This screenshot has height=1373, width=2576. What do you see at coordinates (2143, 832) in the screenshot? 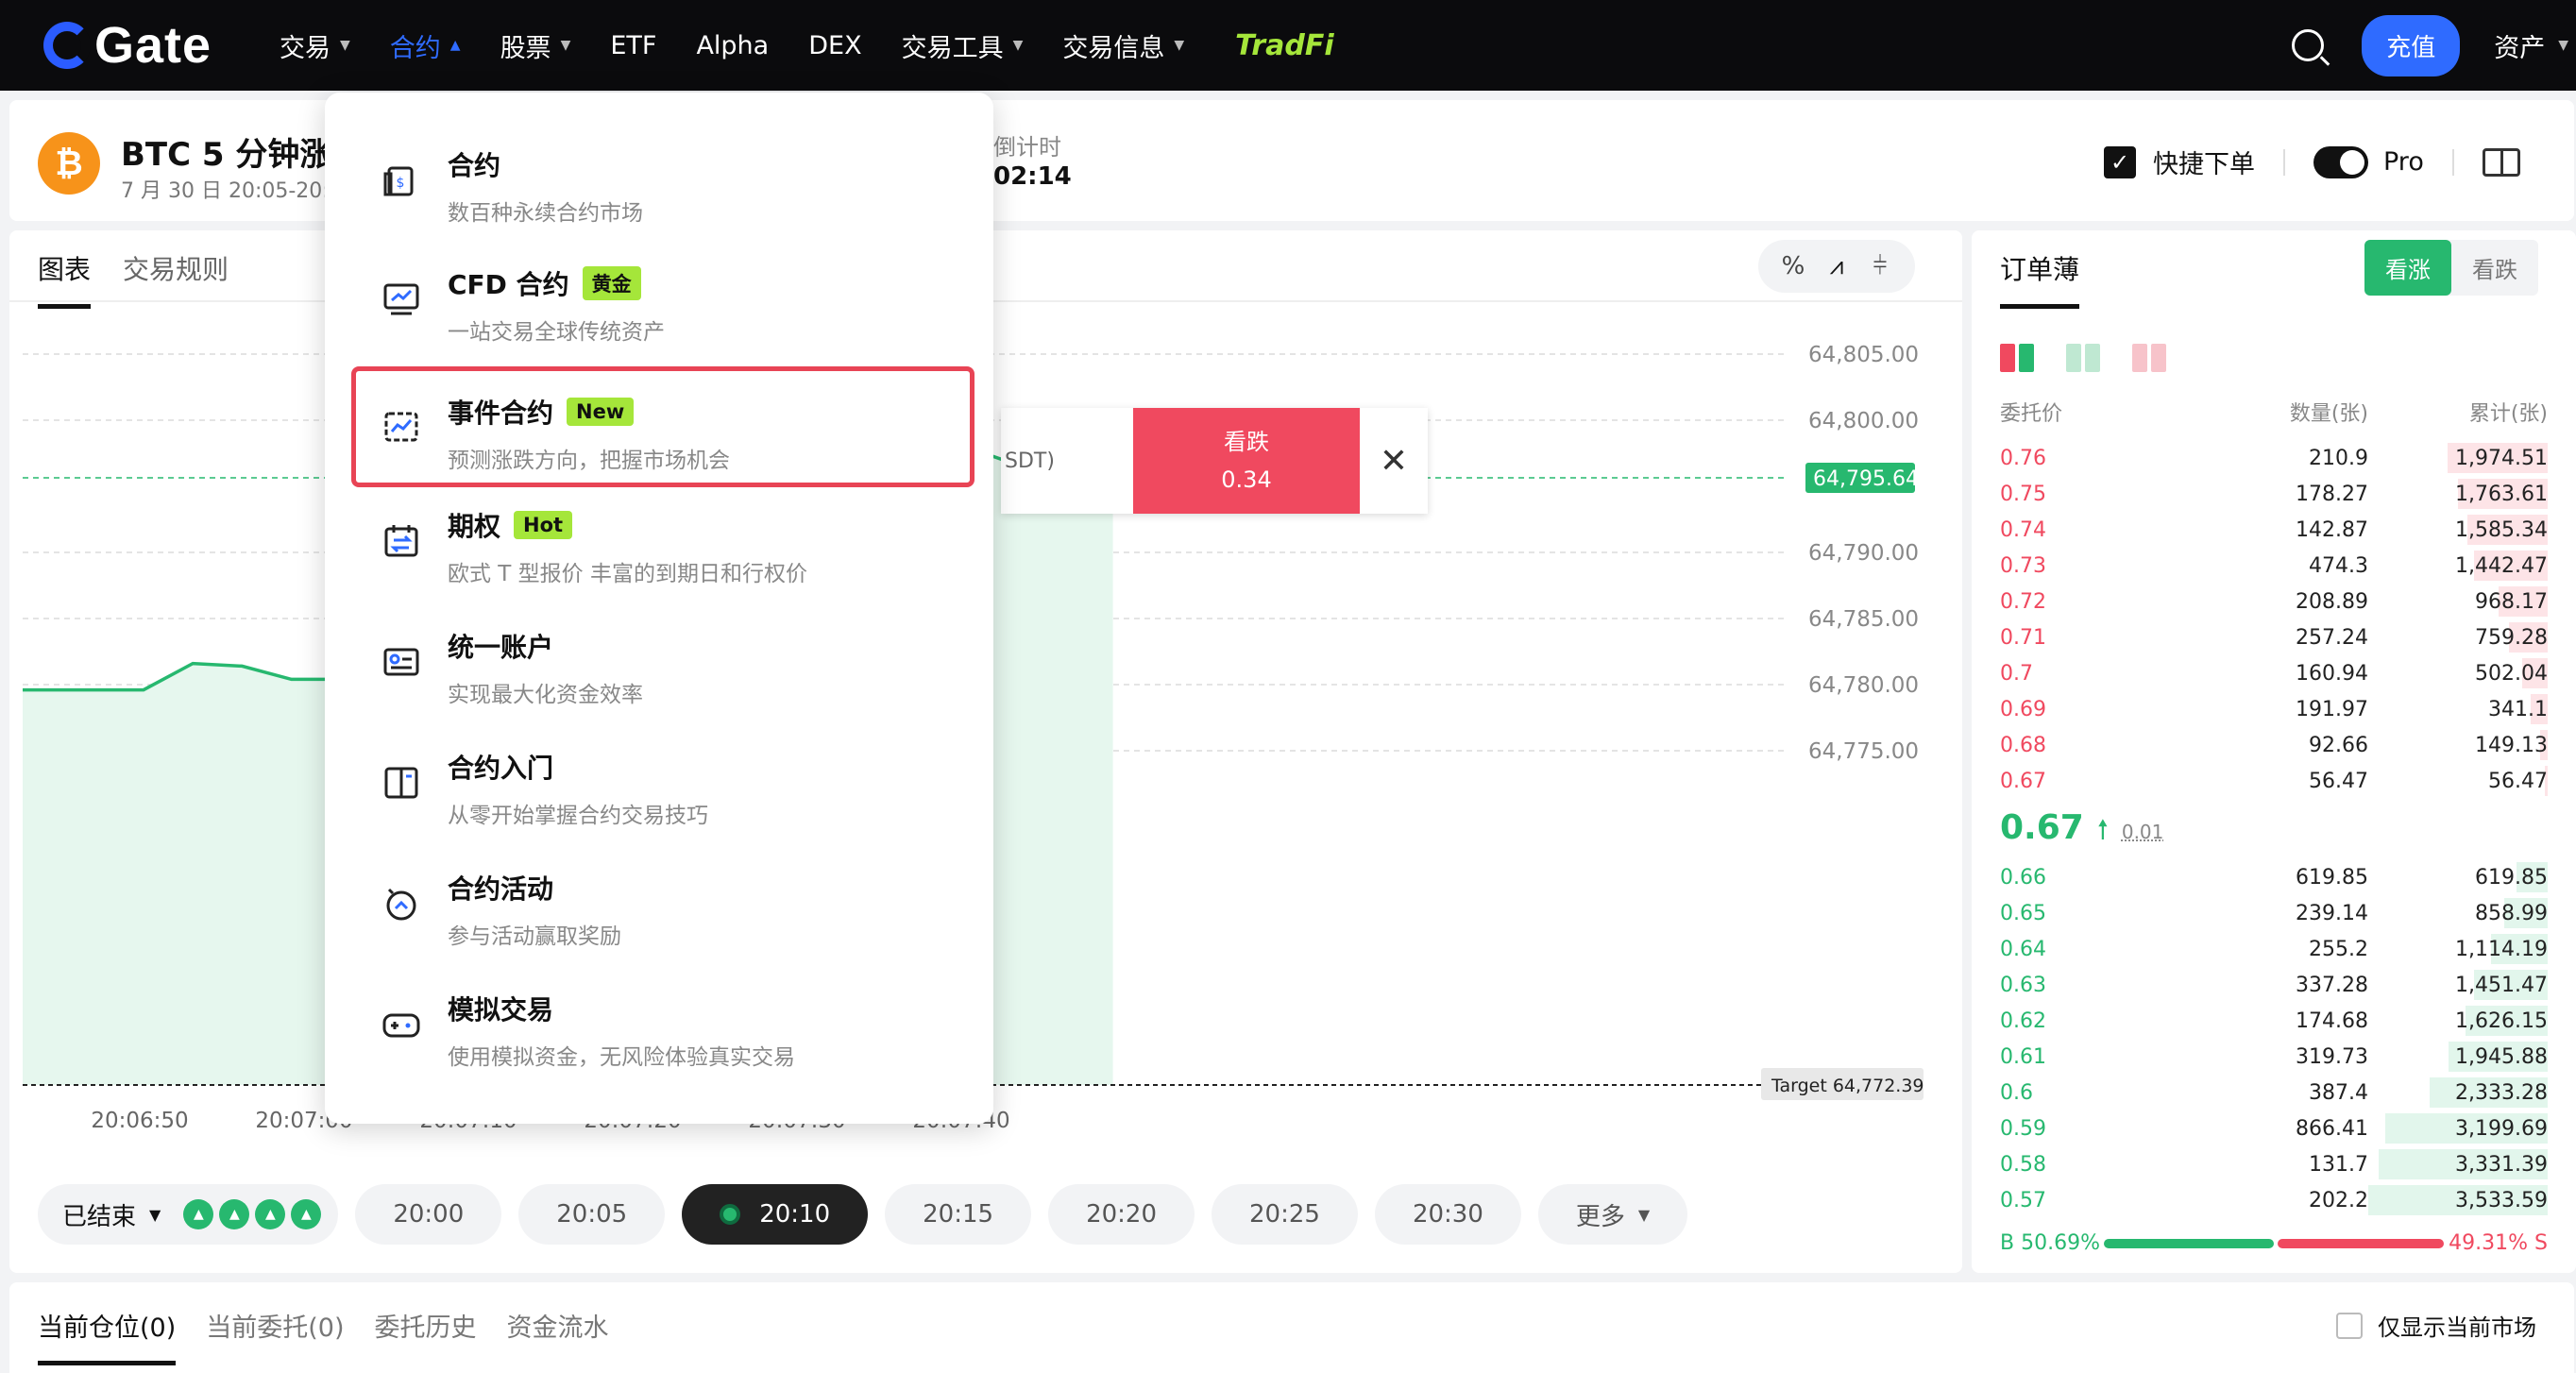
I see `price-step-selector: 0.01` at bounding box center [2143, 832].